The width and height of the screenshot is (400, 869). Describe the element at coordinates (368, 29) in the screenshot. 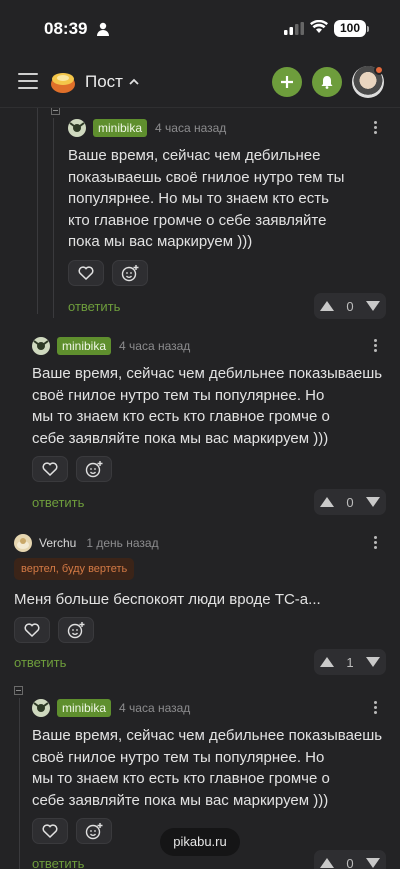

I see `battery-tip` at that location.